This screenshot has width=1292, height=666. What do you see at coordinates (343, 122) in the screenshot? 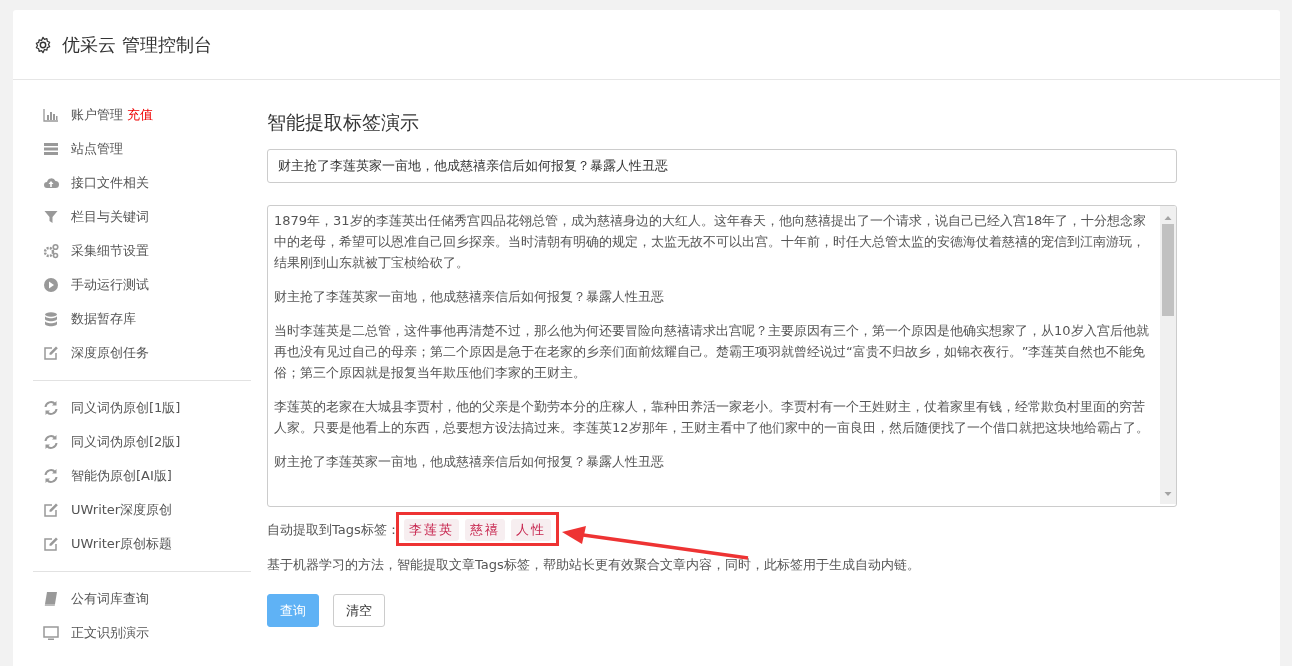
I see `section-heading: 智能提取标签演示` at bounding box center [343, 122].